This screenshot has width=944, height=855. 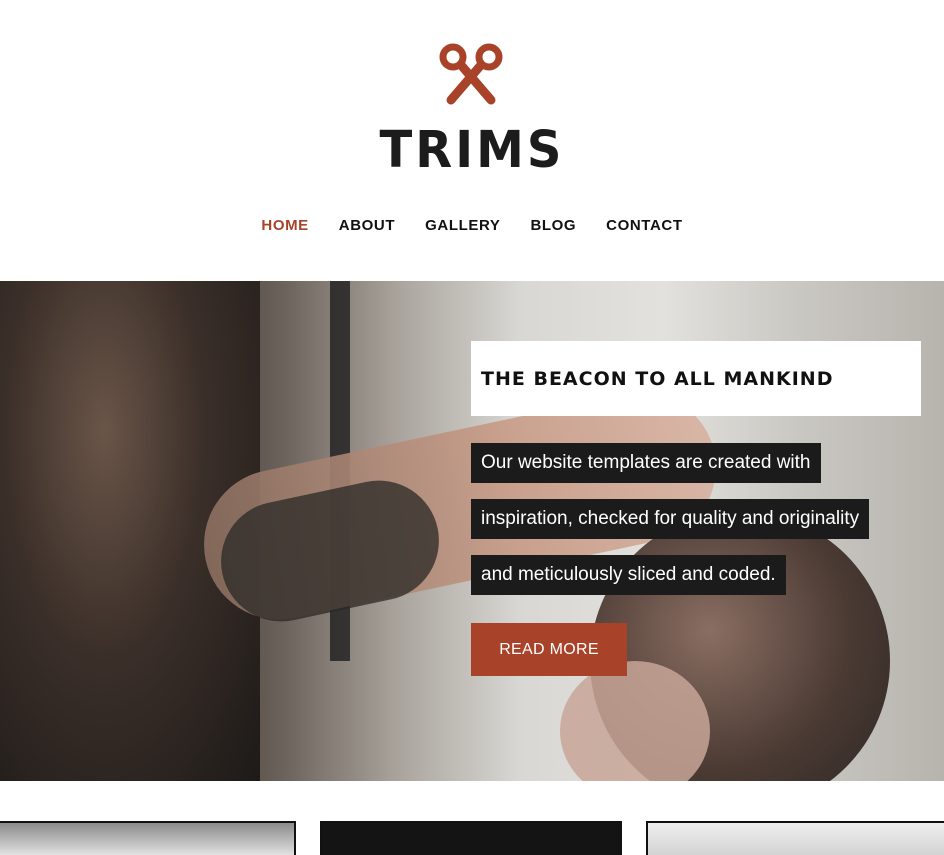 What do you see at coordinates (644, 226) in the screenshot?
I see `nav-item-contact: CONTACT` at bounding box center [644, 226].